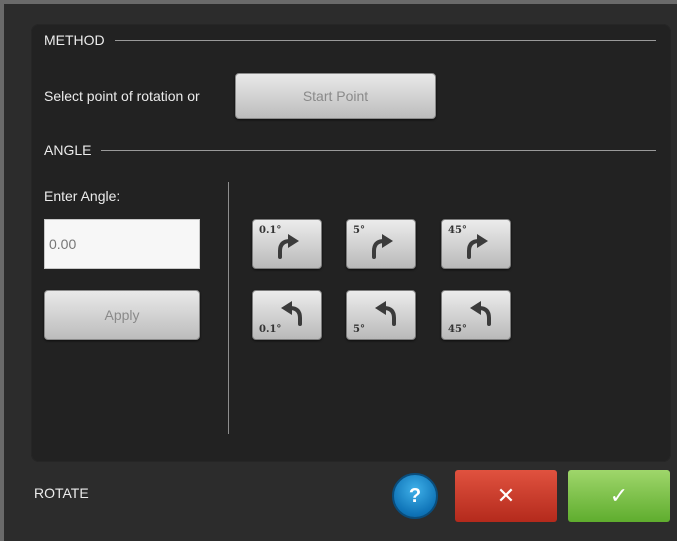 This screenshot has width=677, height=541. I want to click on apply-button: Apply, so click(122, 315).